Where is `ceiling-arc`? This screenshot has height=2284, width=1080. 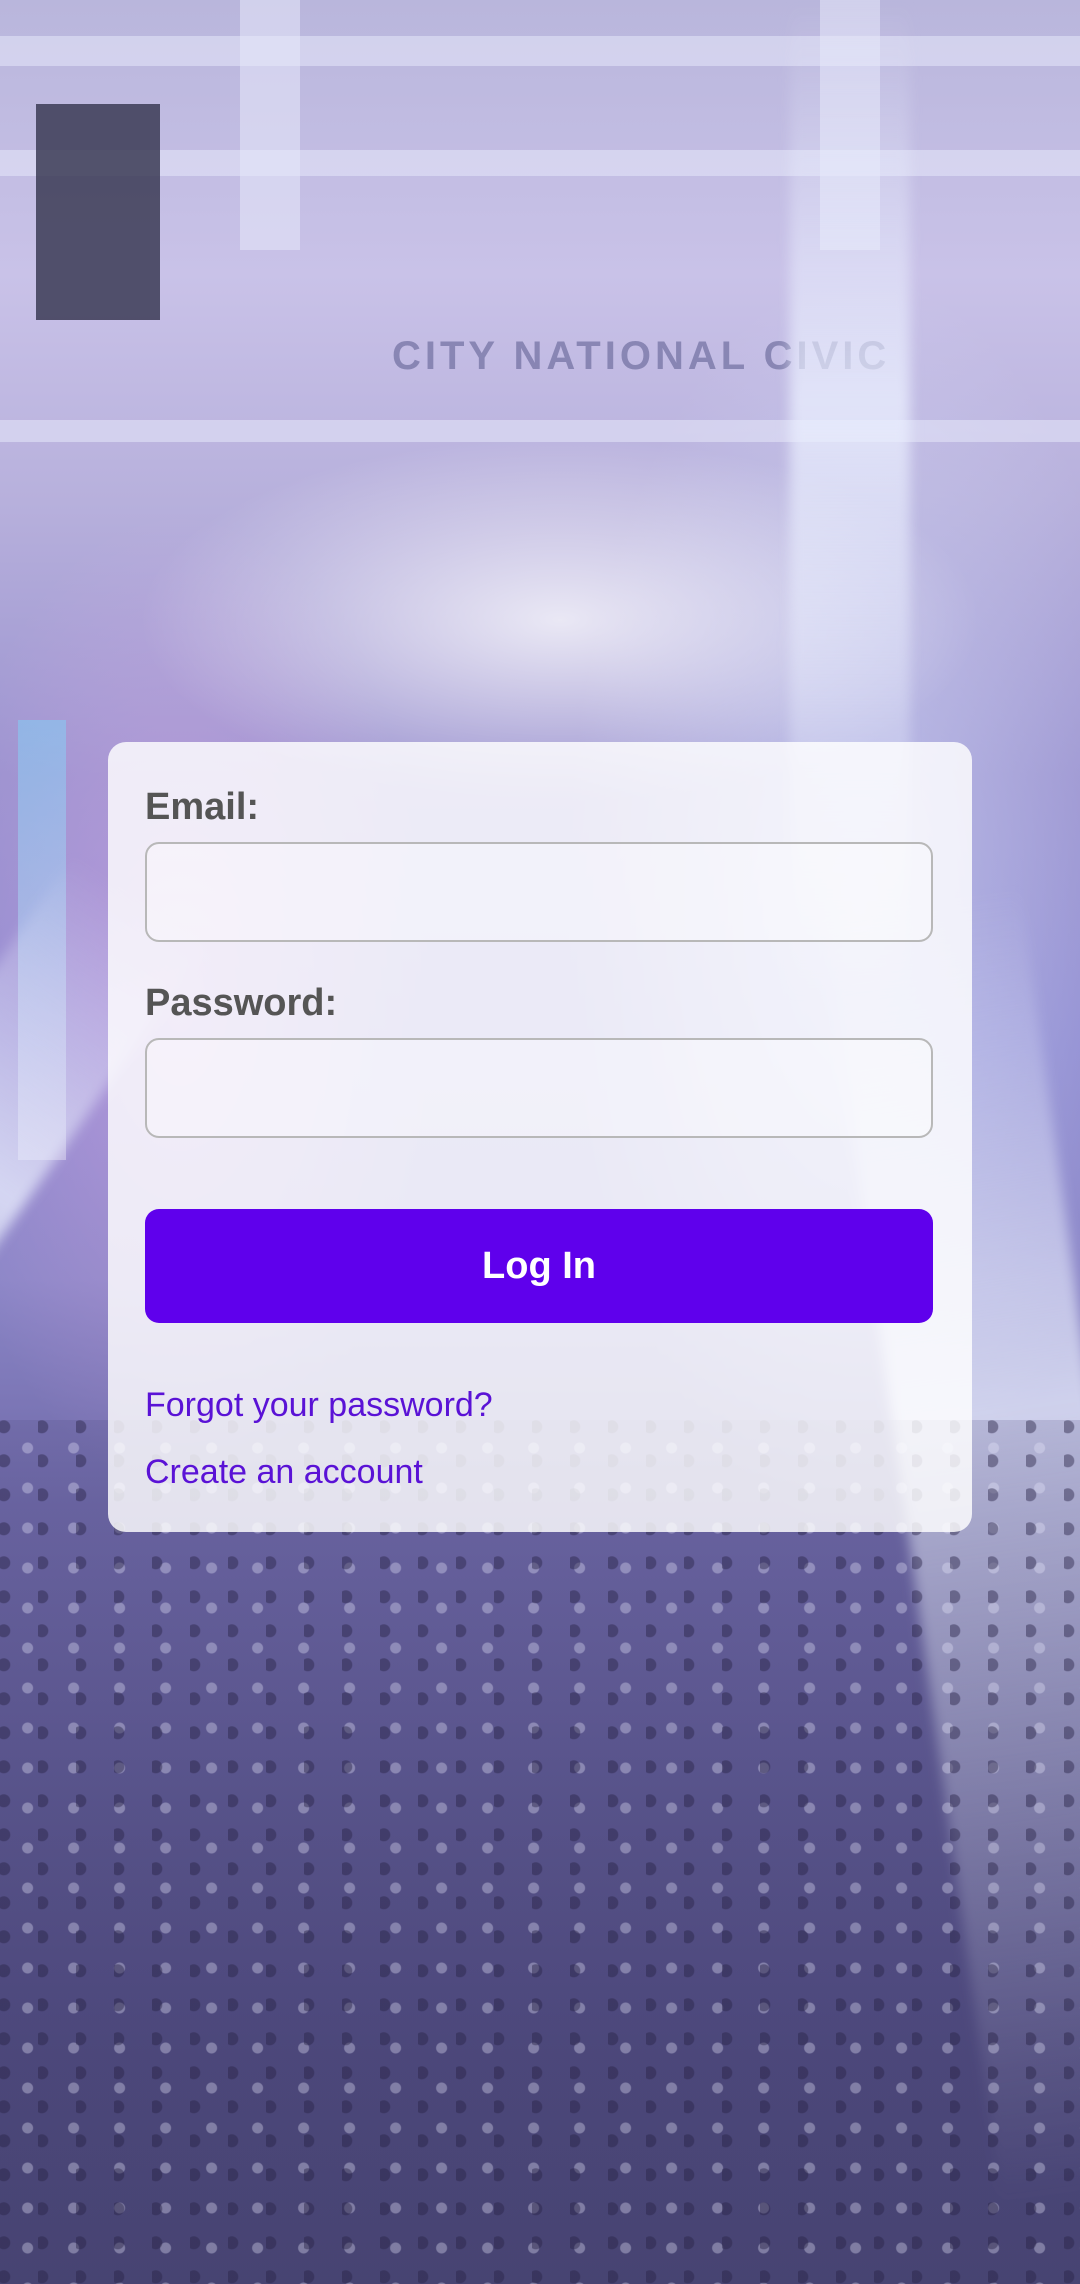
ceiling-arc is located at coordinates (540, 431).